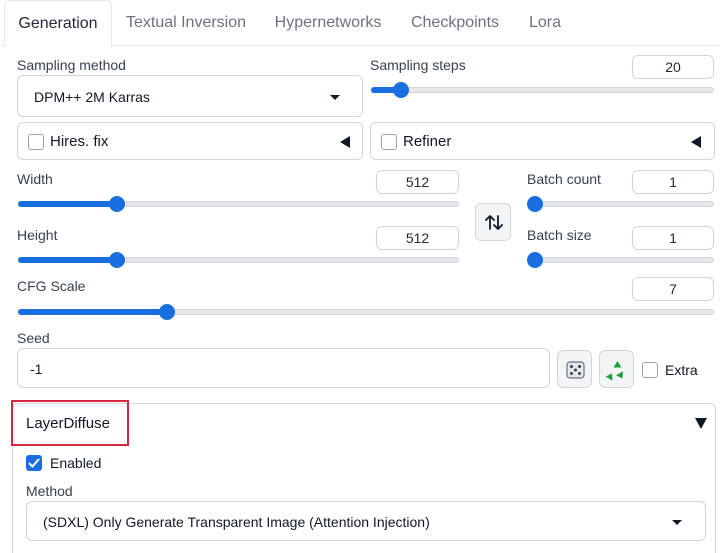 The height and width of the screenshot is (553, 720). What do you see at coordinates (58, 23) in the screenshot?
I see `tab-generation: Generation` at bounding box center [58, 23].